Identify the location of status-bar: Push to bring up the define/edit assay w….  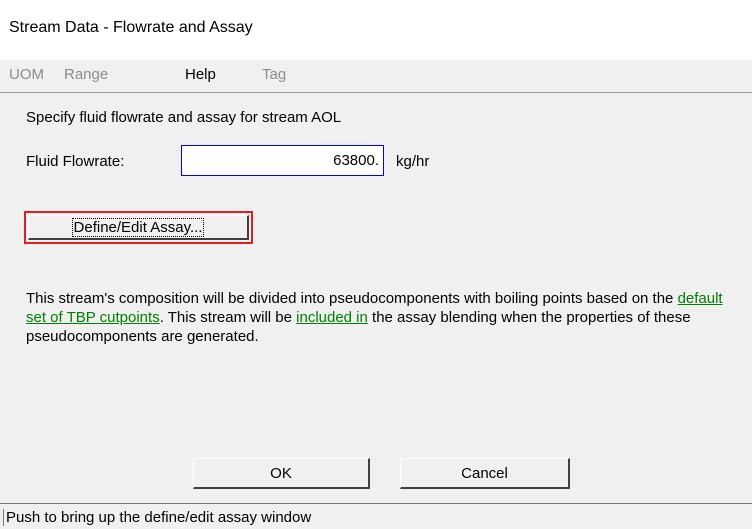
(376, 516).